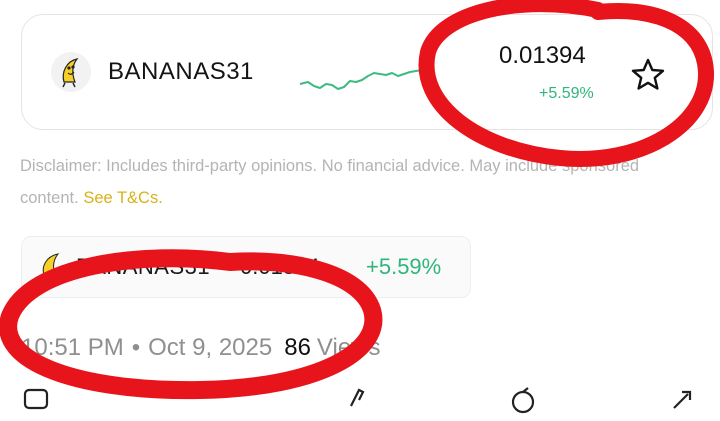 The width and height of the screenshot is (720, 421). I want to click on banana-mascot-icon, so click(71, 72).